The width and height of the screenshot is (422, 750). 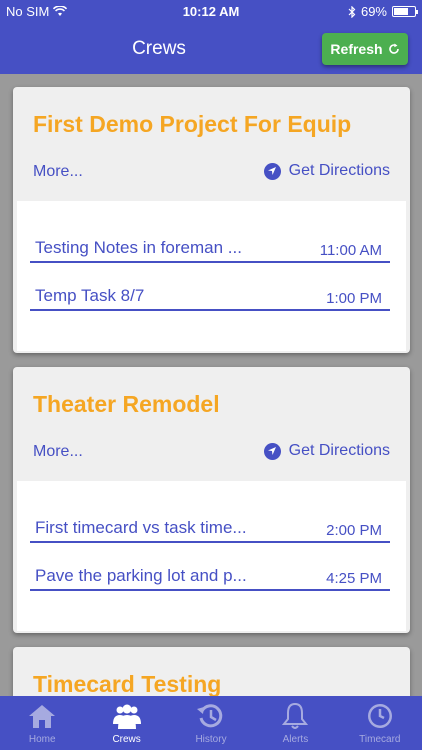 I want to click on task-time: 2:00 PM, so click(x=354, y=530).